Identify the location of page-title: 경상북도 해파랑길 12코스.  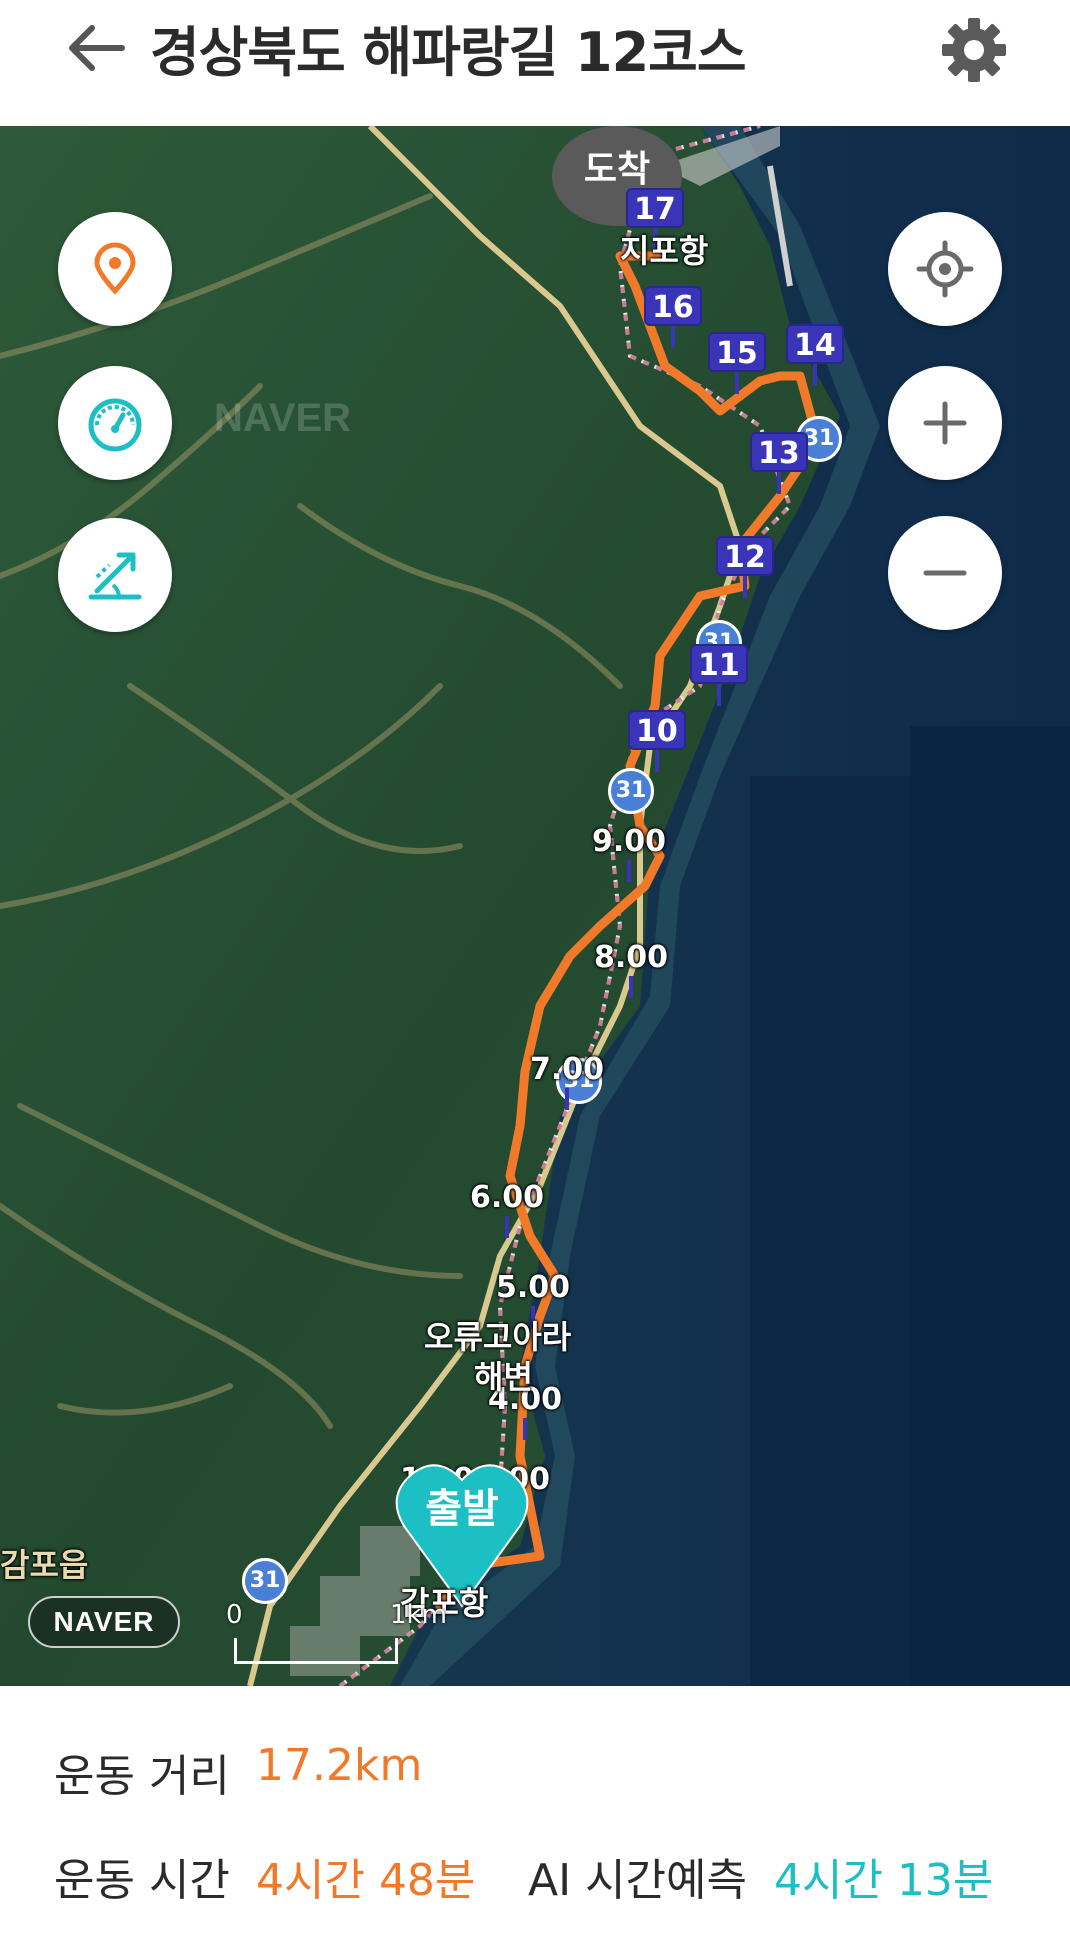
(448, 52).